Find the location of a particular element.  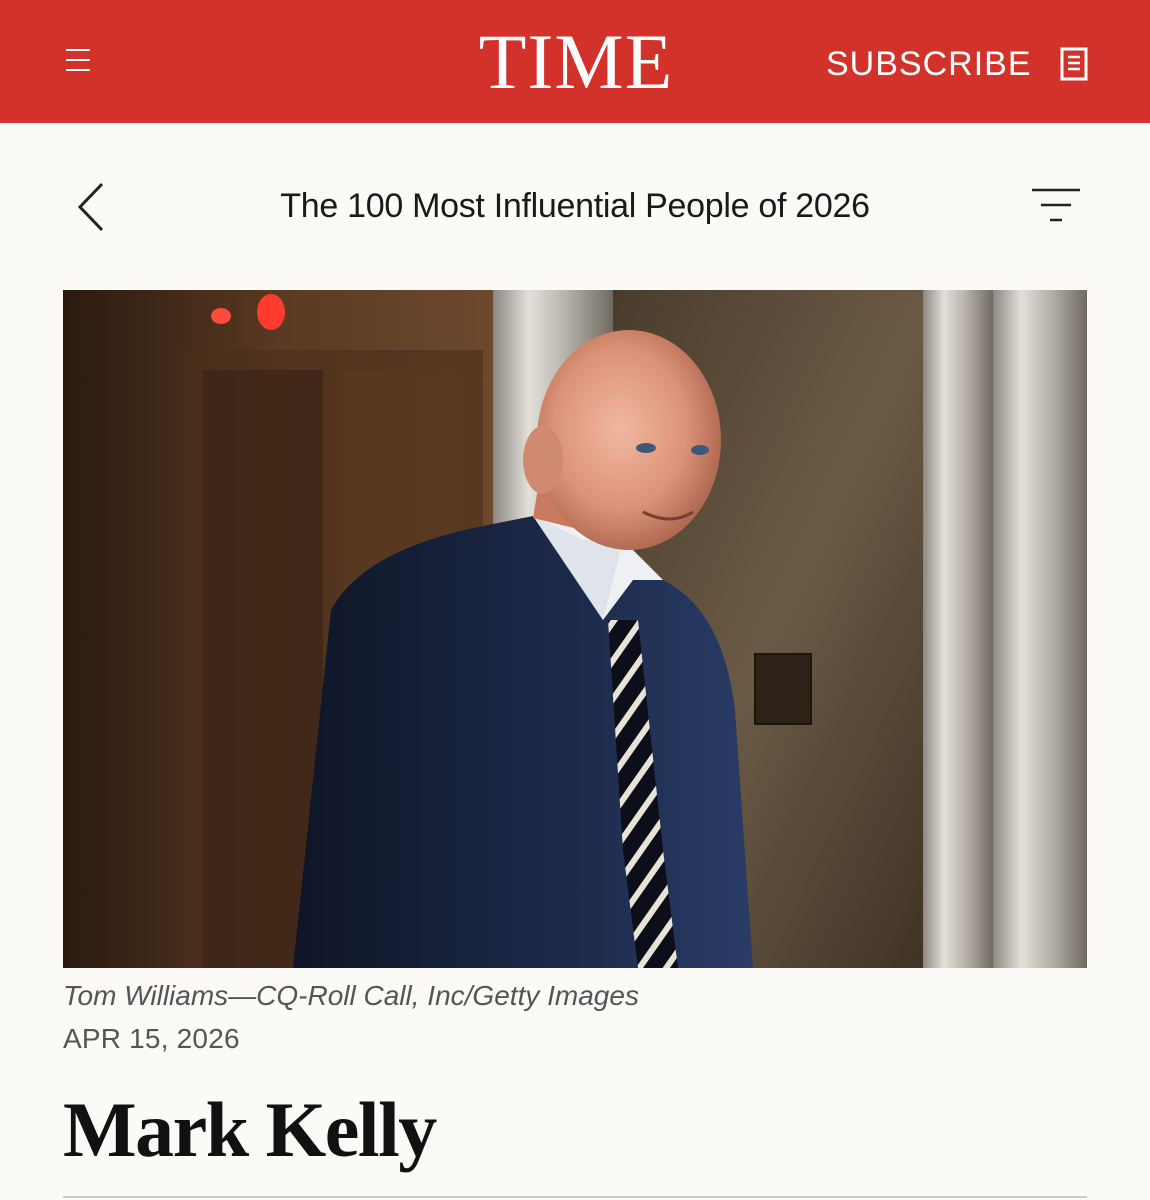

person-name-heading: Mark Kelly is located at coordinates (250, 1129).